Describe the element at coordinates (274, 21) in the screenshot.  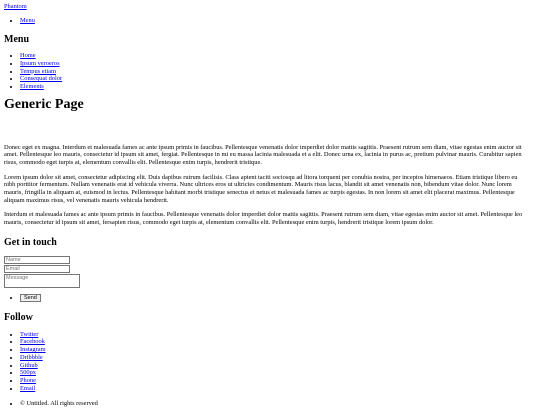
I see `top-nav-item: Menu` at that location.